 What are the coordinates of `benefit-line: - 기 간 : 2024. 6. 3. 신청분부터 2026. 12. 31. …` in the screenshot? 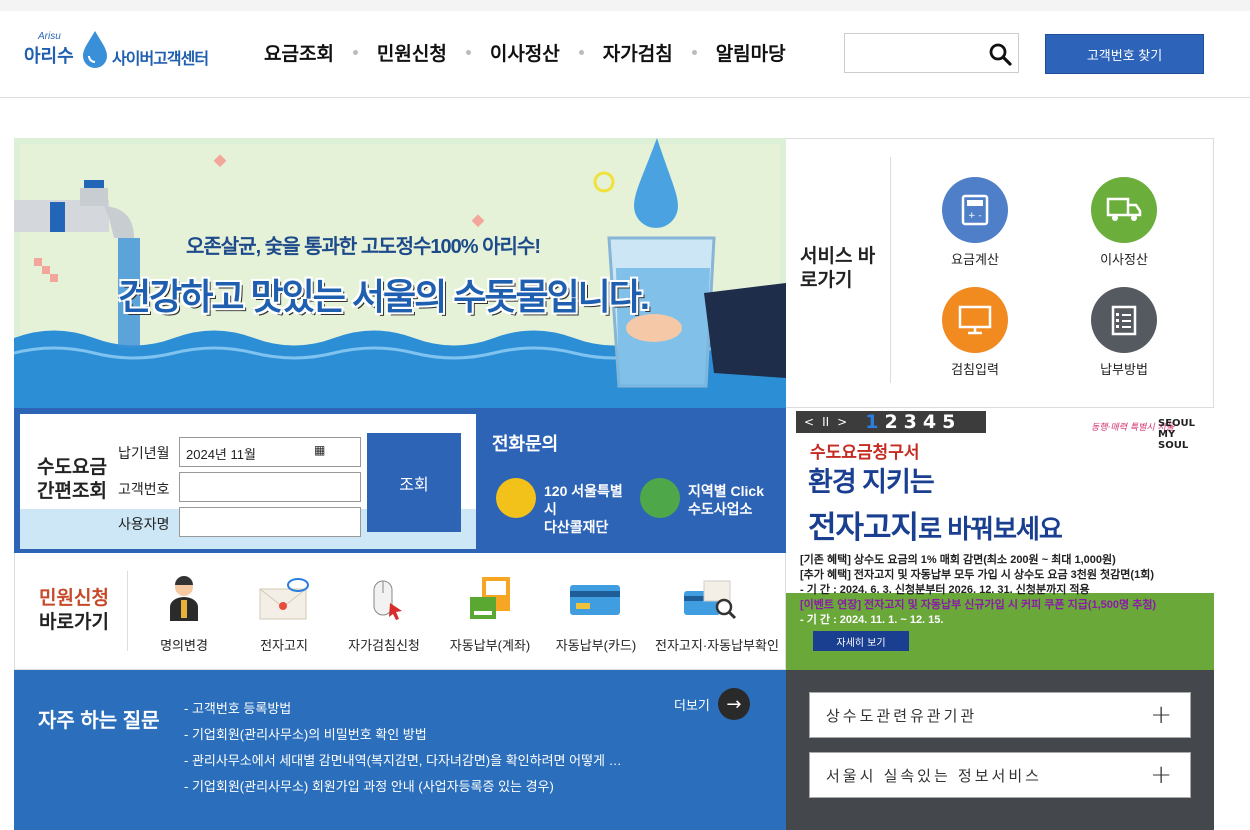 It's located at (945, 590).